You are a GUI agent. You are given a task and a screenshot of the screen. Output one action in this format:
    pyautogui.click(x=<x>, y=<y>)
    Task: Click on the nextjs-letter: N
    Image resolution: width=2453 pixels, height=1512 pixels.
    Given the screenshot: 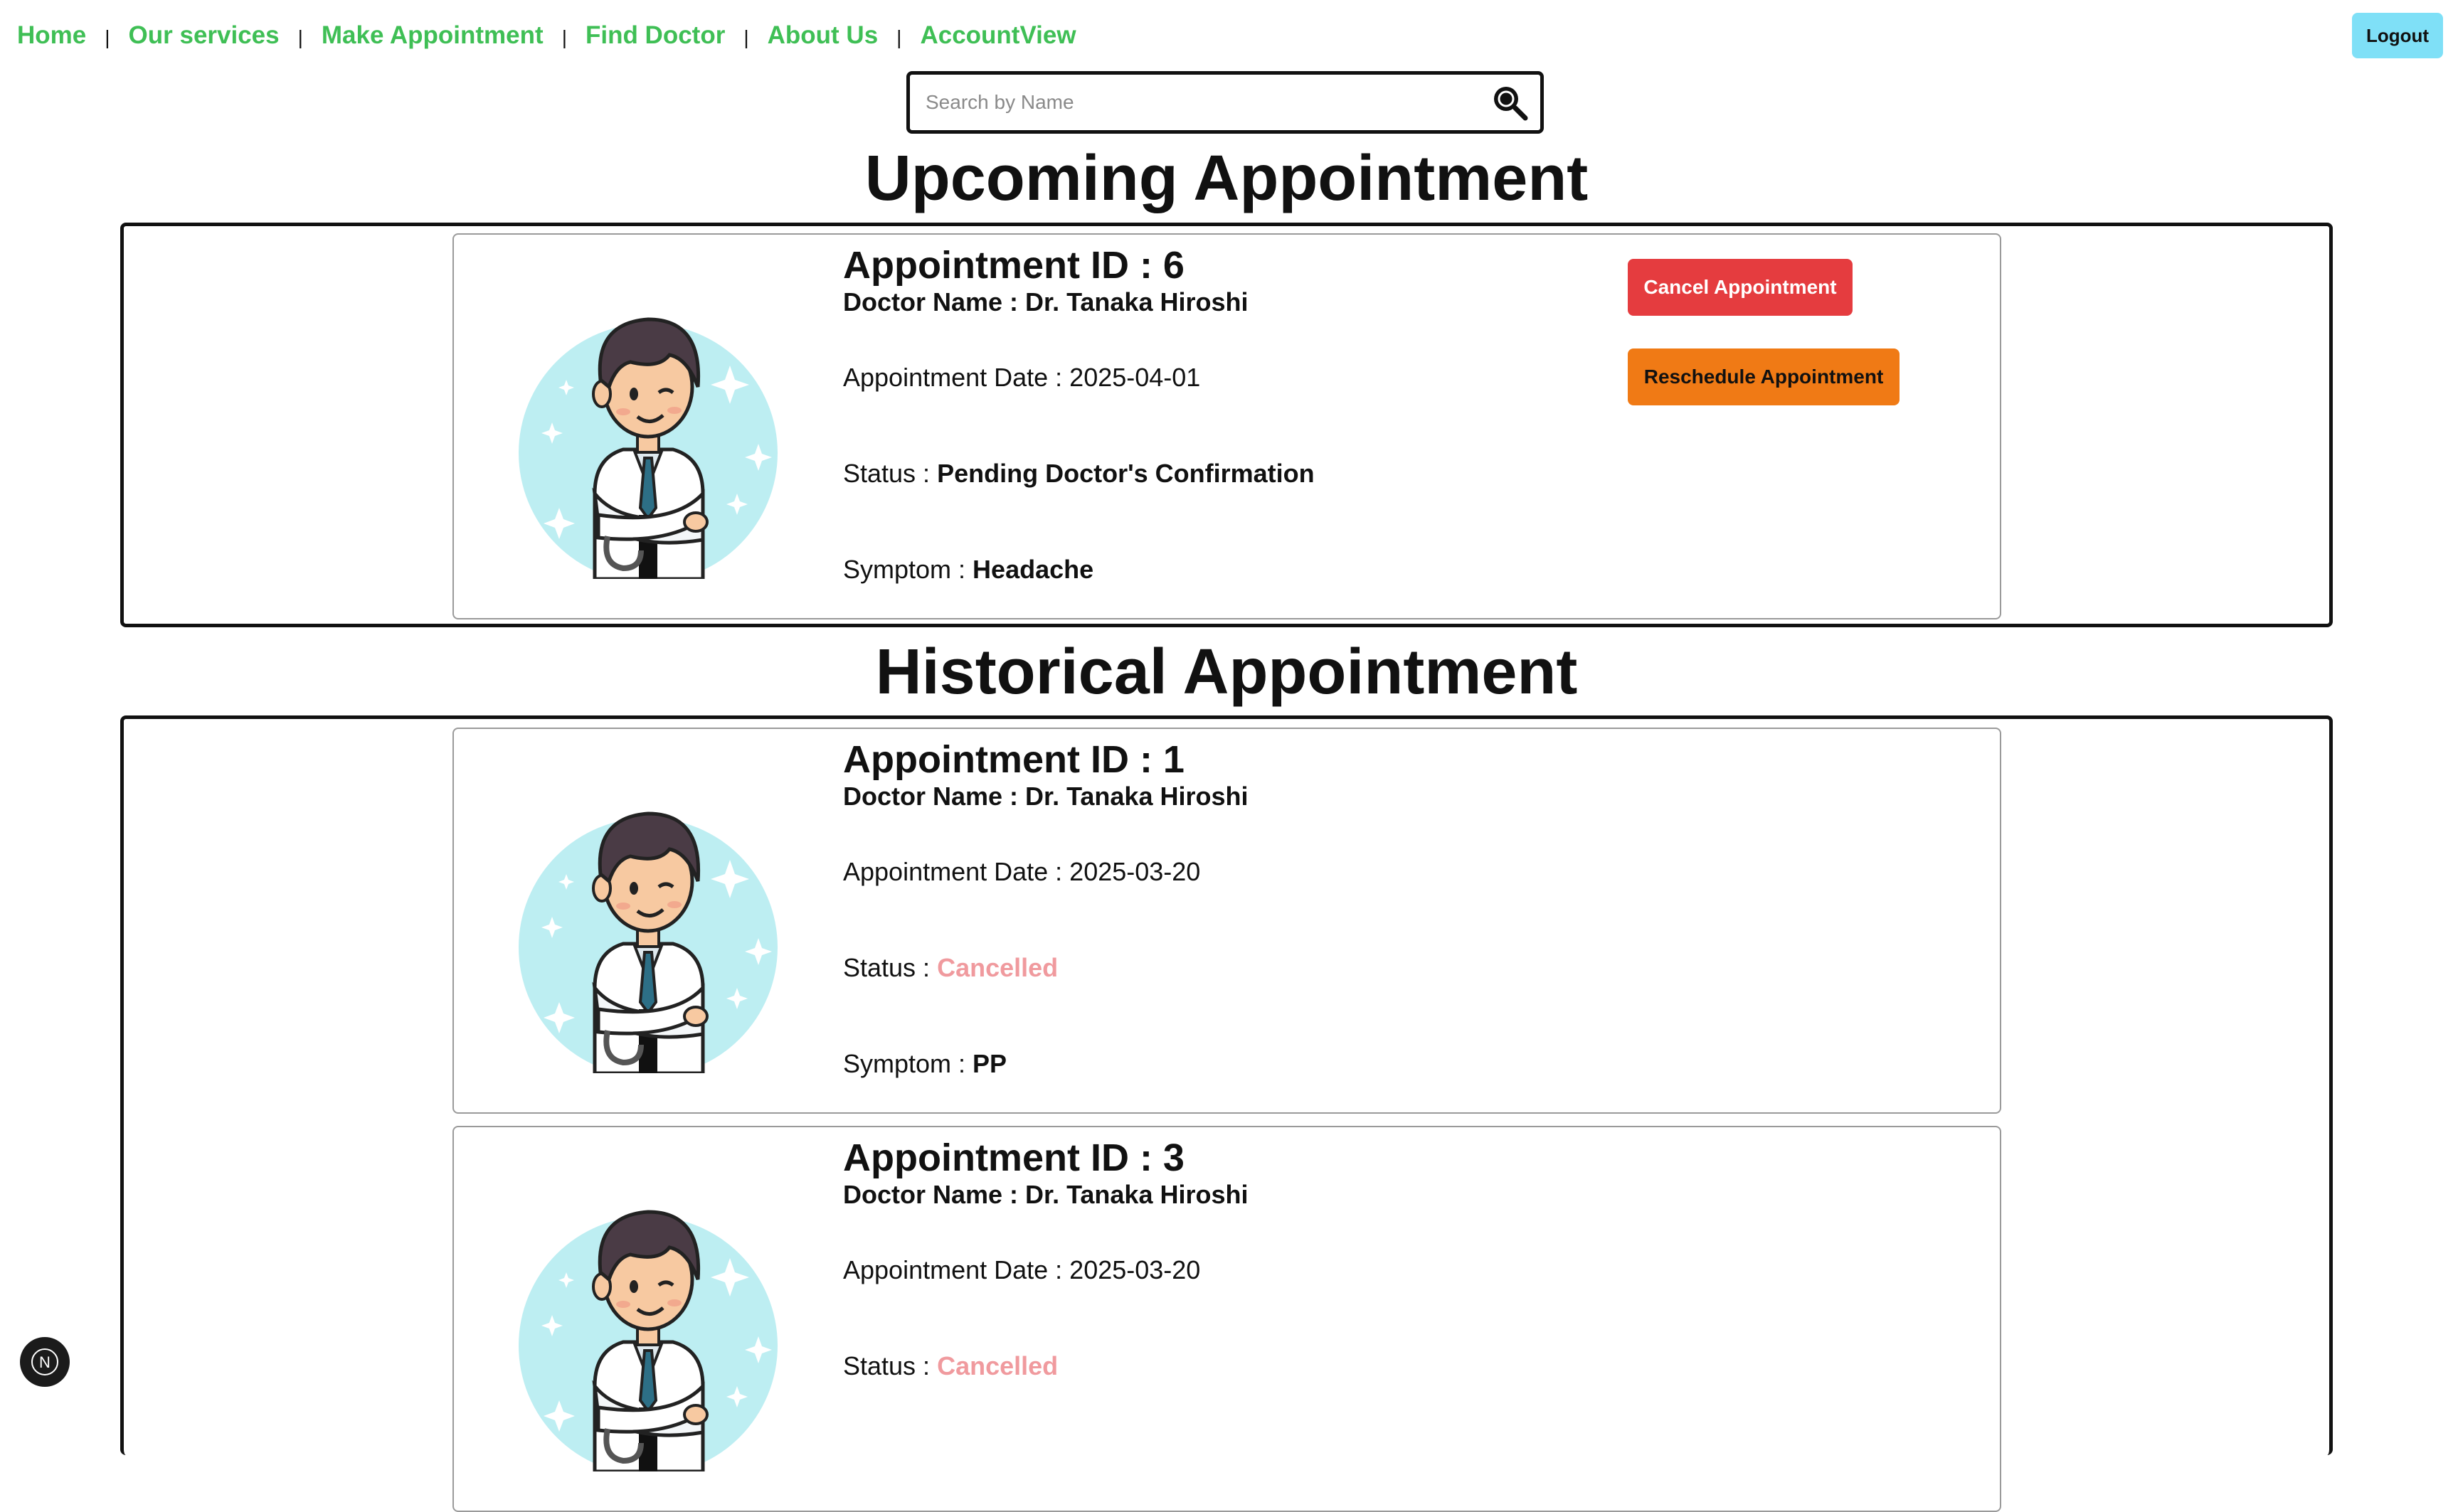 What is the action you would take?
    pyautogui.click(x=45, y=1362)
    